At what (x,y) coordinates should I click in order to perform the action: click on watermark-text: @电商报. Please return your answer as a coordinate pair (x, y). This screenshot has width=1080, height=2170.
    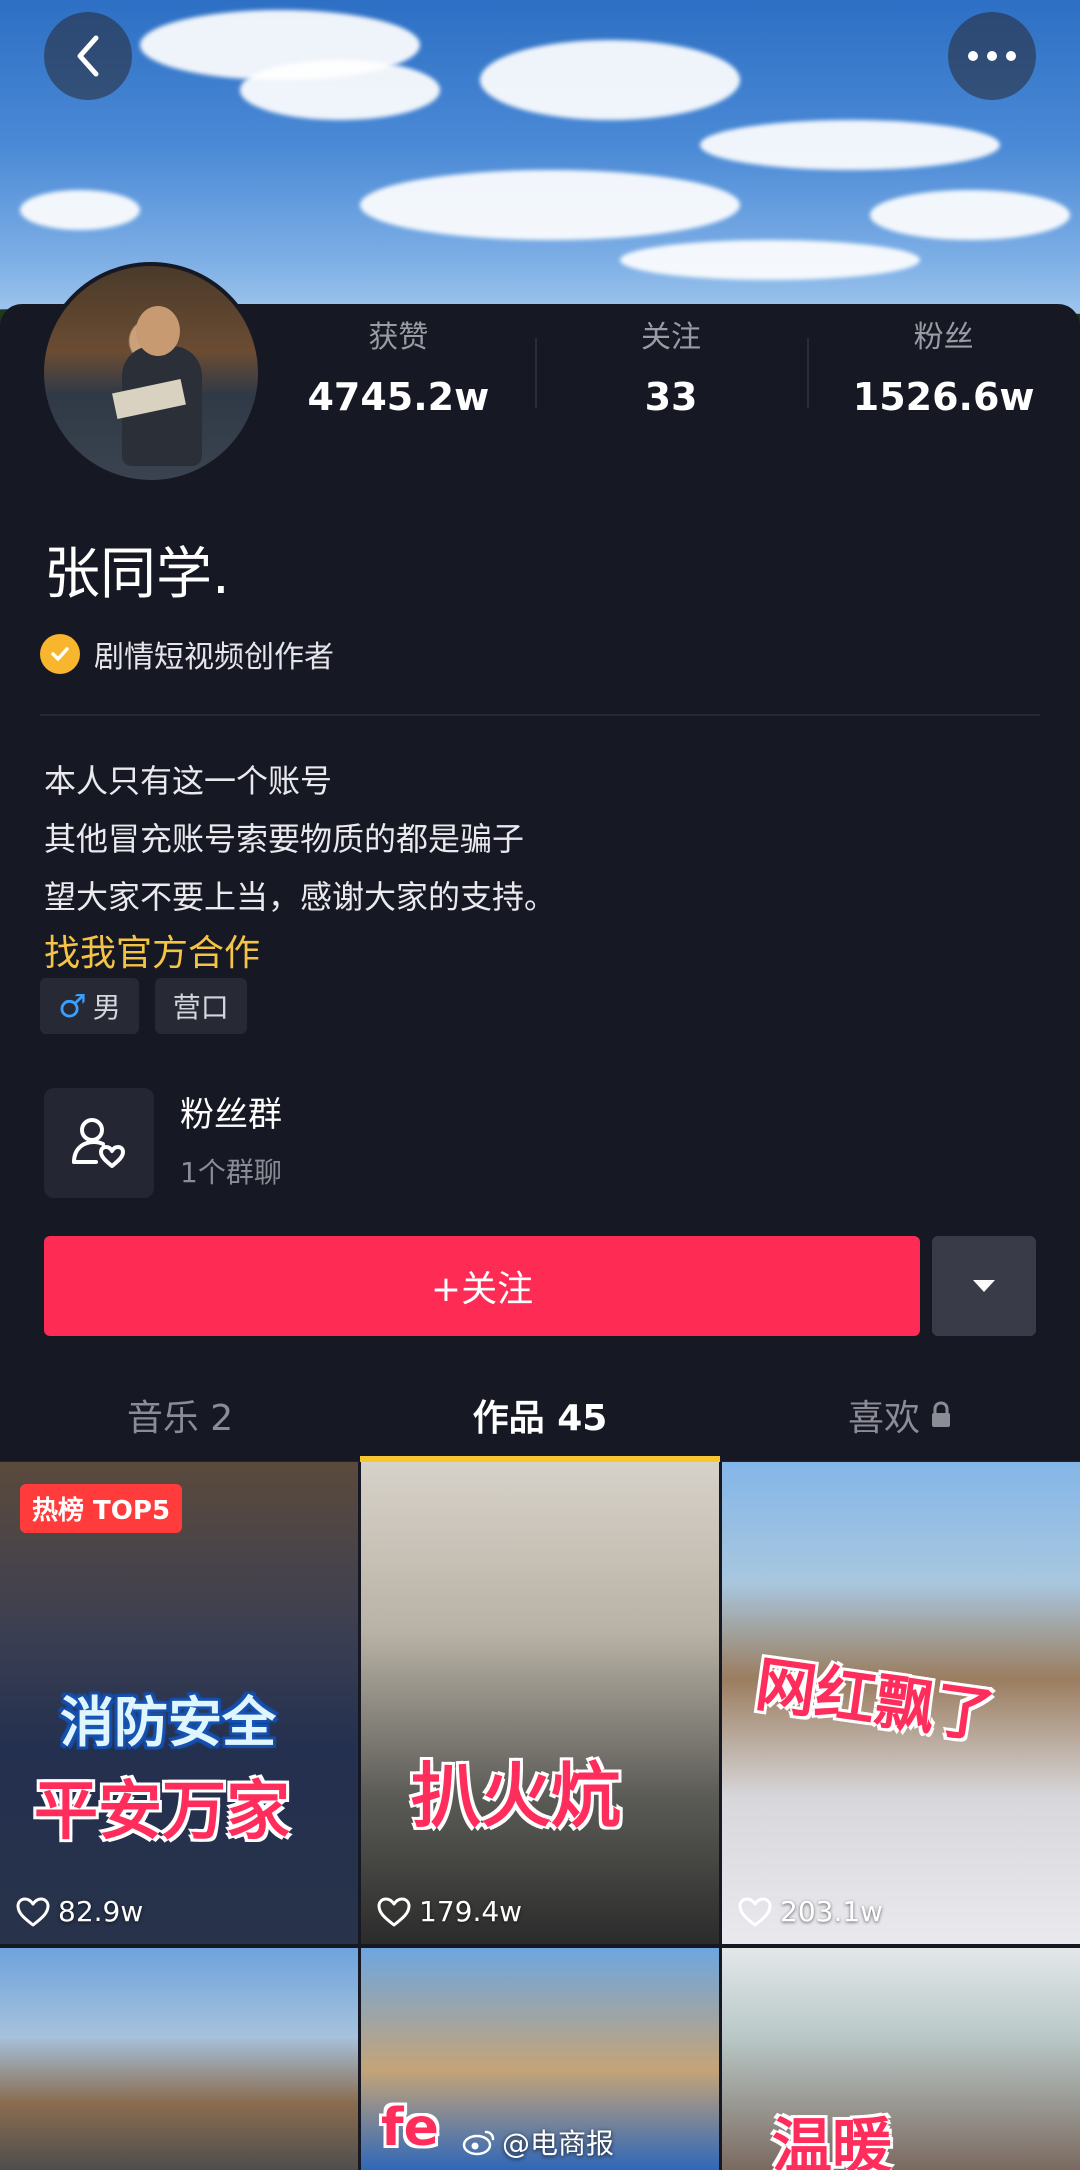
    Looking at the image, I should click on (558, 2143).